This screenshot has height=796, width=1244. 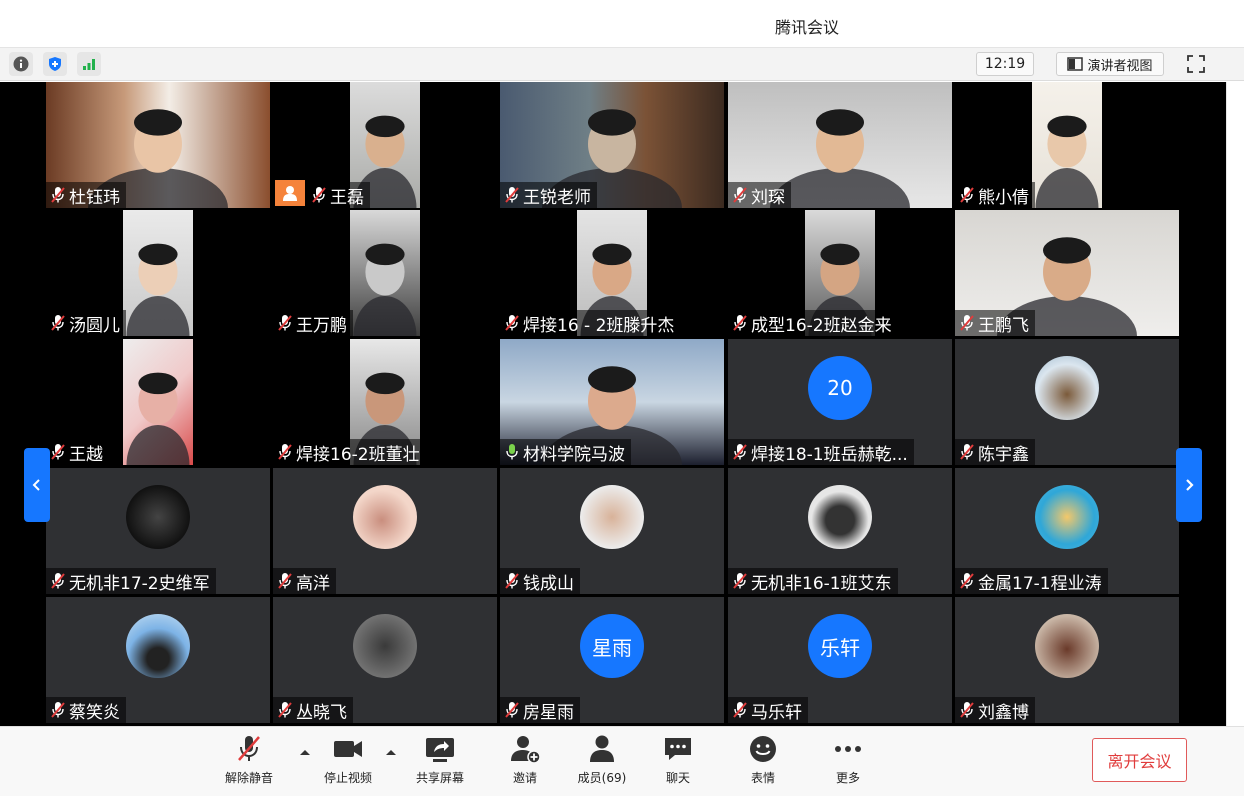 What do you see at coordinates (1067, 660) in the screenshot?
I see `participant-tile: 刘鑫博` at bounding box center [1067, 660].